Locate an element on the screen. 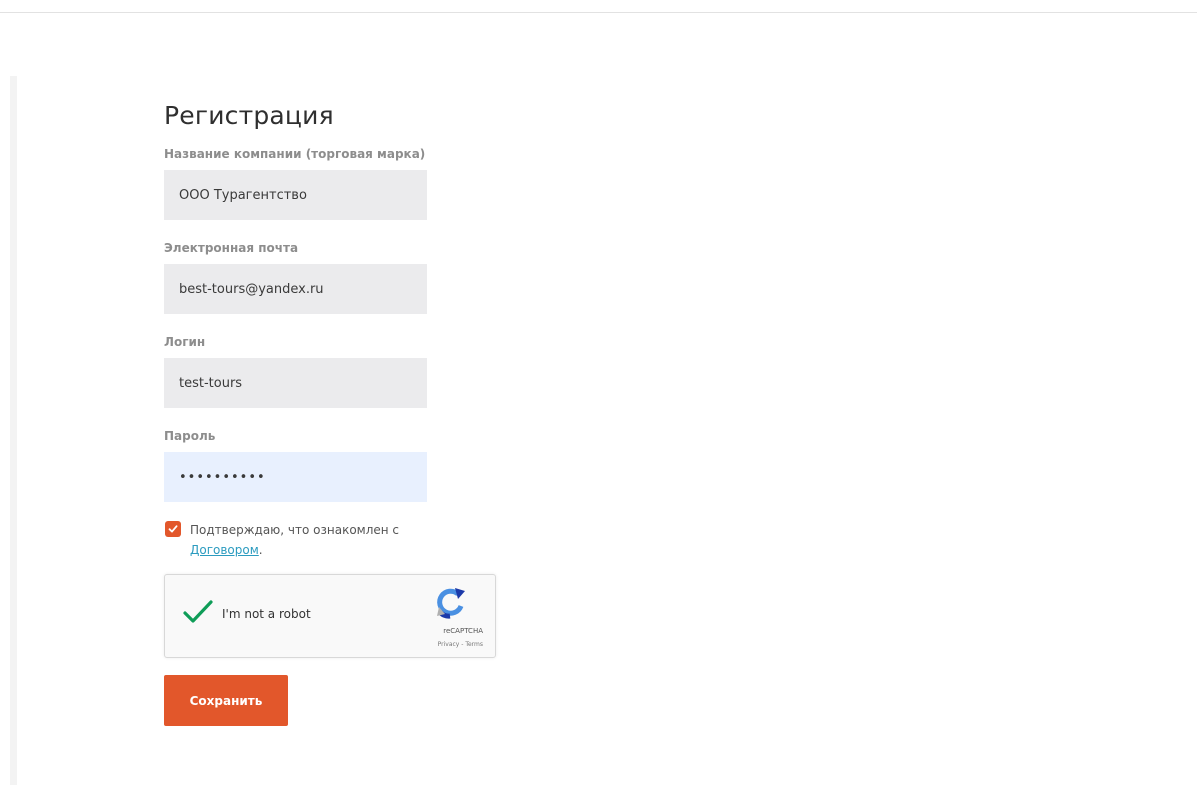 Image resolution: width=1197 pixels, height=785 pixels. captcha-checkmark-icon is located at coordinates (198, 611).